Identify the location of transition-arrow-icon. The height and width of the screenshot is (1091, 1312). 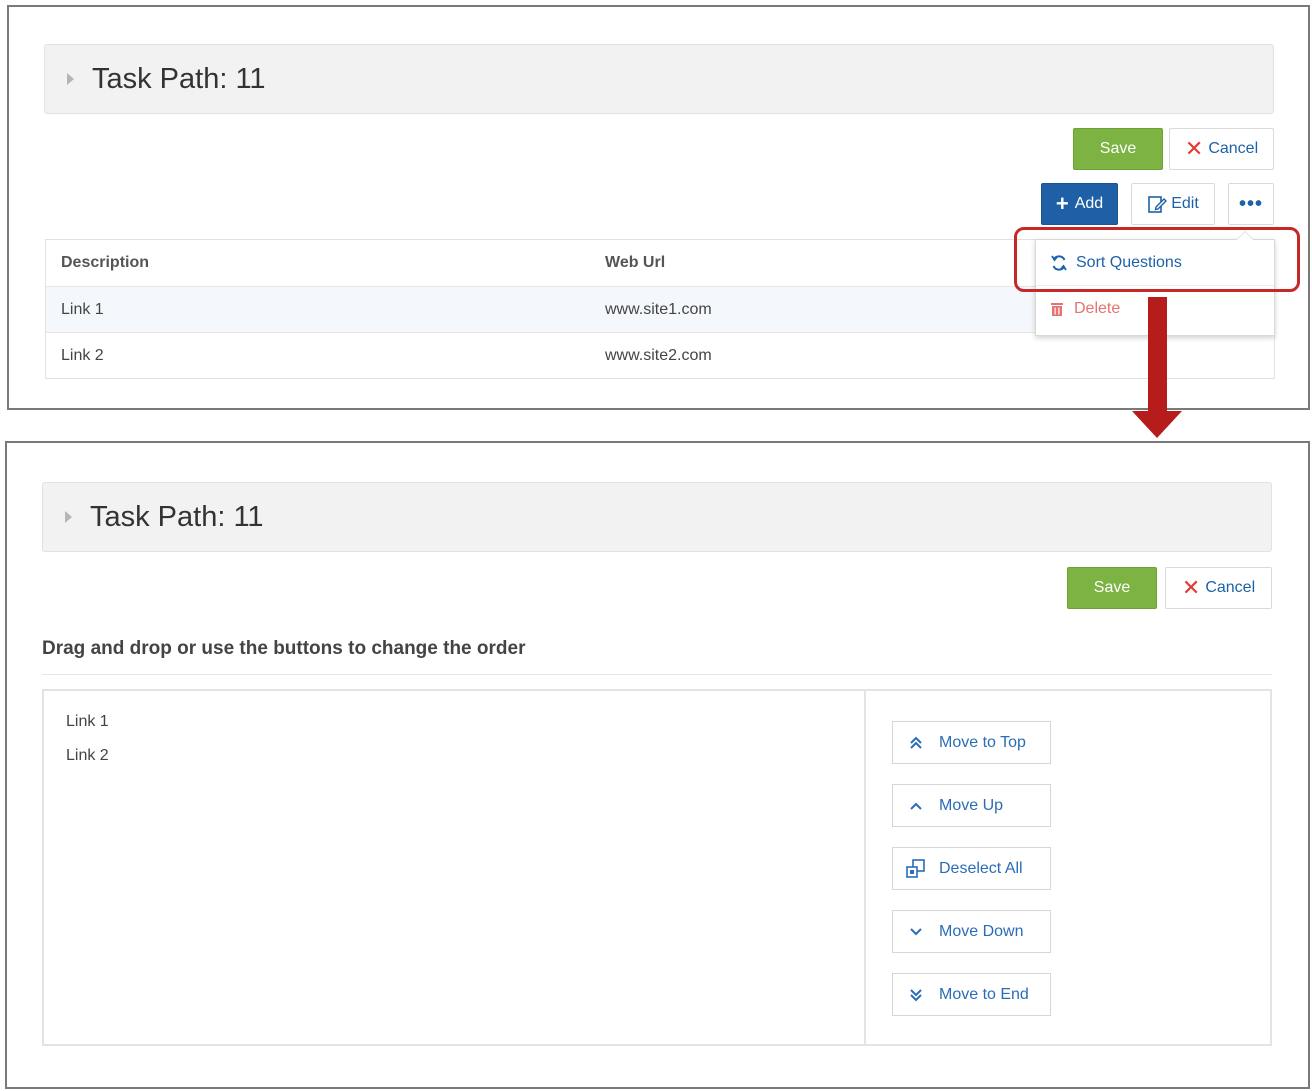
(1157, 354).